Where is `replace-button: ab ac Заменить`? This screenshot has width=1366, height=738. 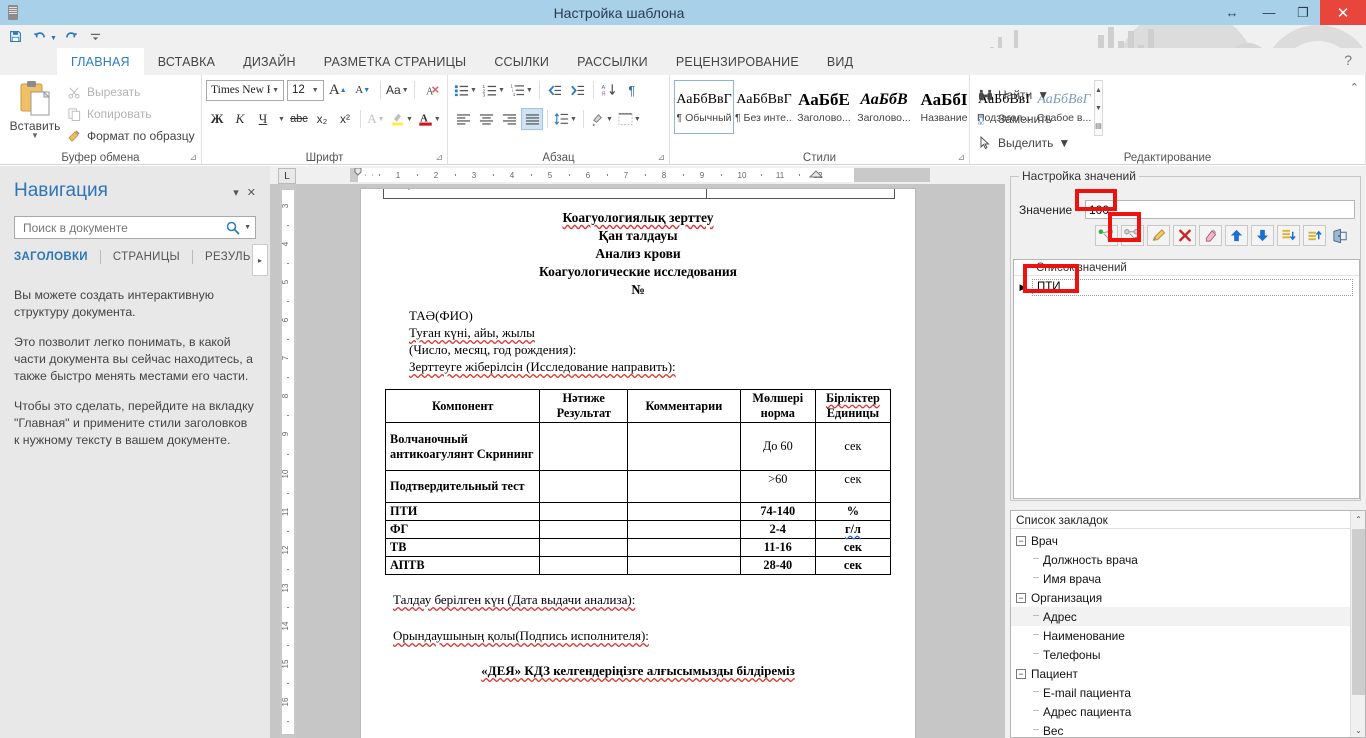
replace-button: ab ac Заменить is located at coordinates (1167, 119).